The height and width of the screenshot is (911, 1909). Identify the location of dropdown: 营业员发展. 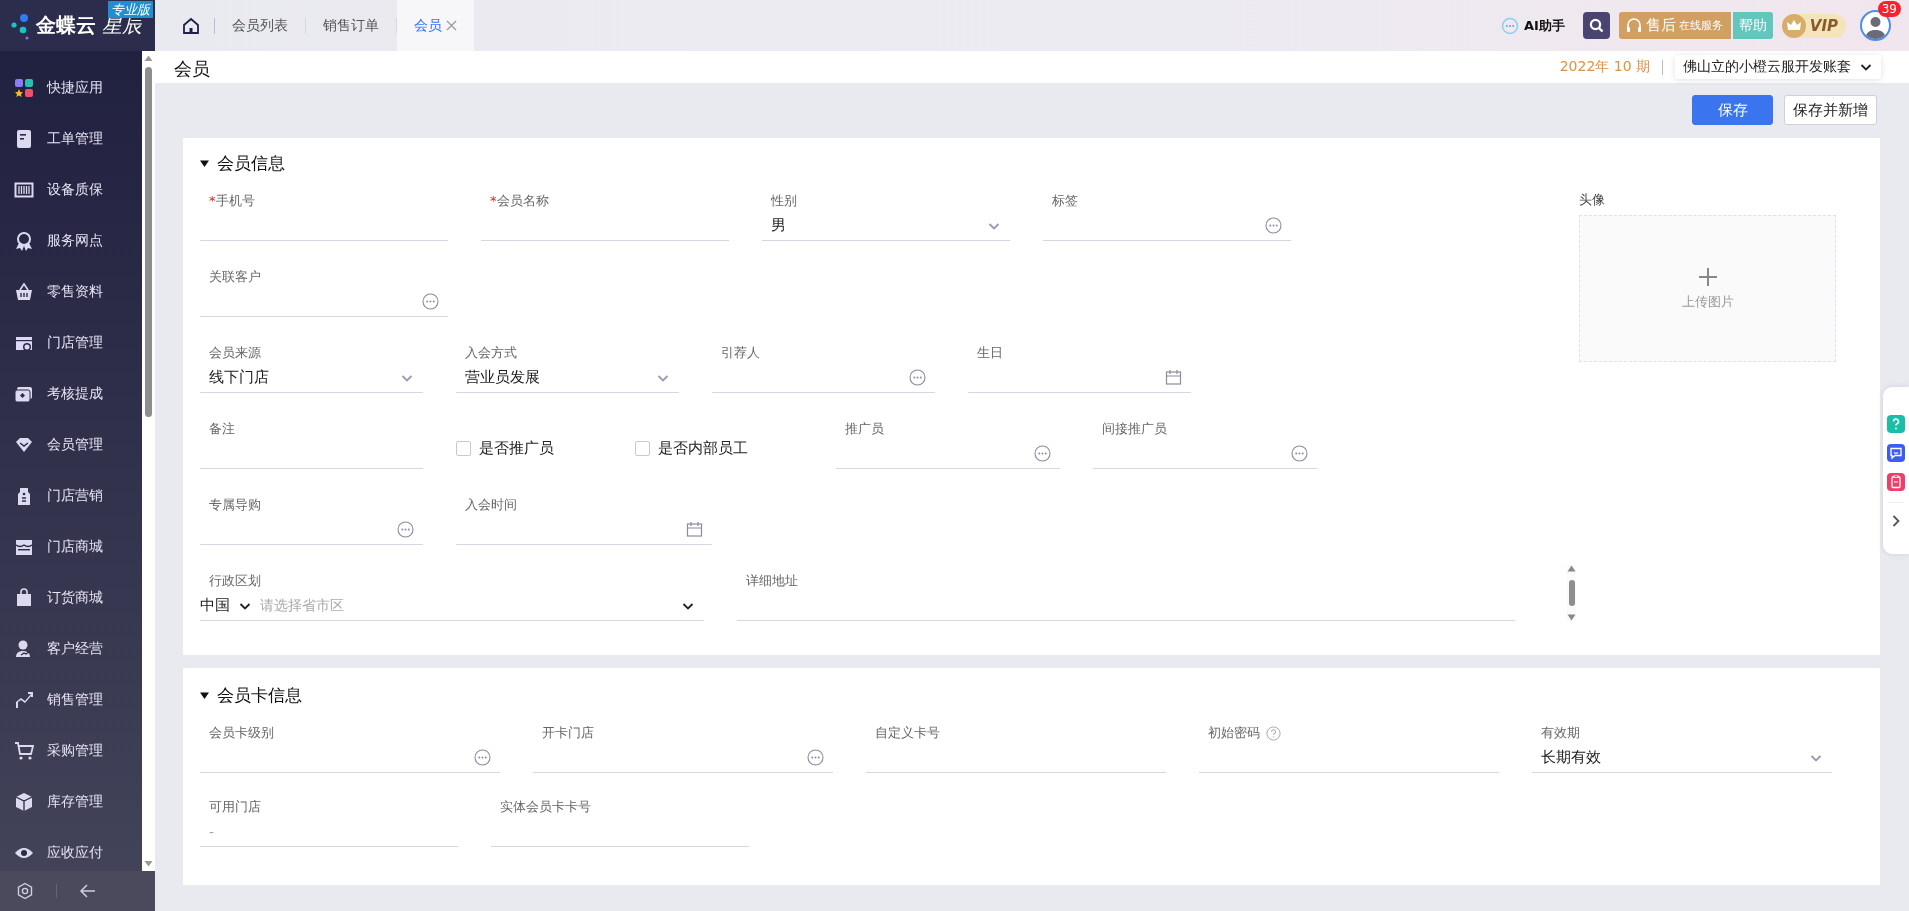
(567, 378).